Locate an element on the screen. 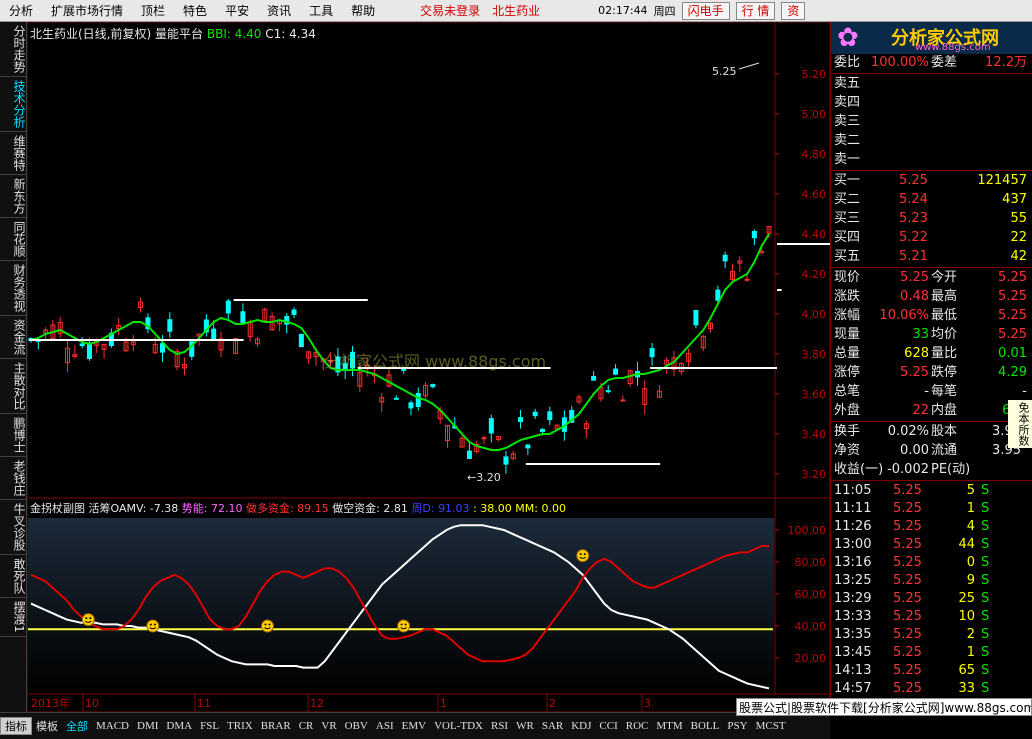 This screenshot has width=1032, height=739. indicator-tab-全部: 全部 is located at coordinates (77, 726).